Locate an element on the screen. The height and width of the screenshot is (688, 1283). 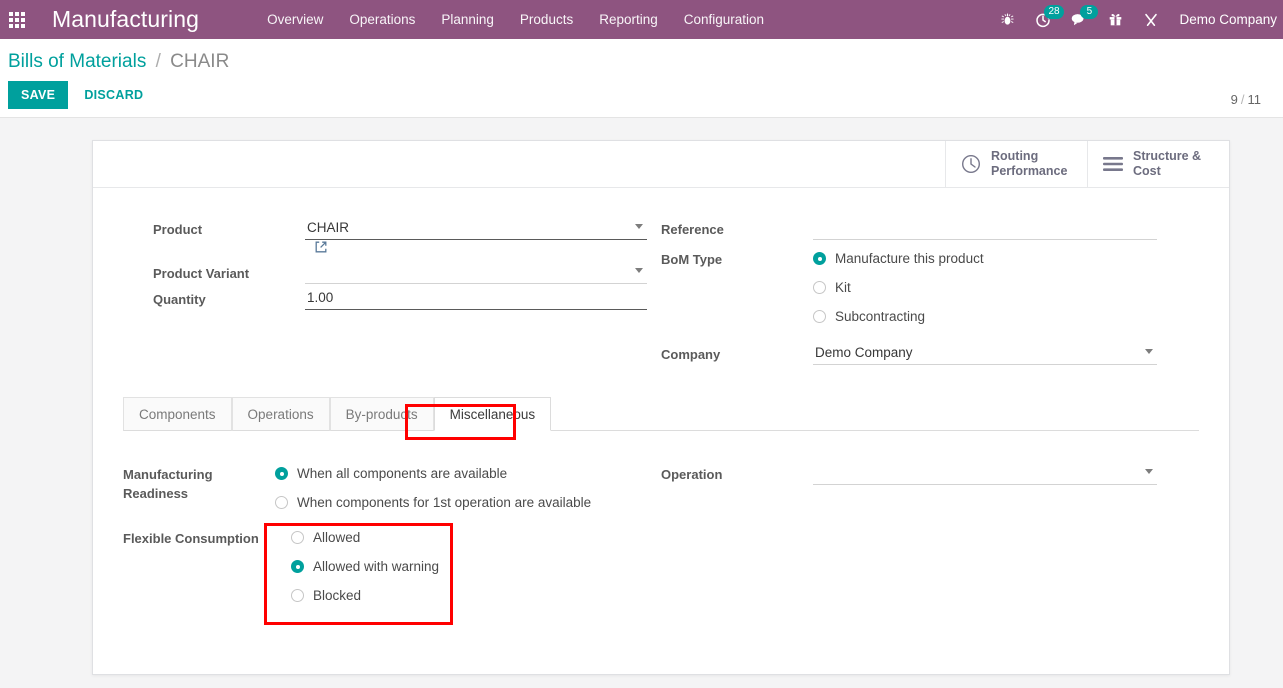
reference-label: Reference is located at coordinates (692, 229).